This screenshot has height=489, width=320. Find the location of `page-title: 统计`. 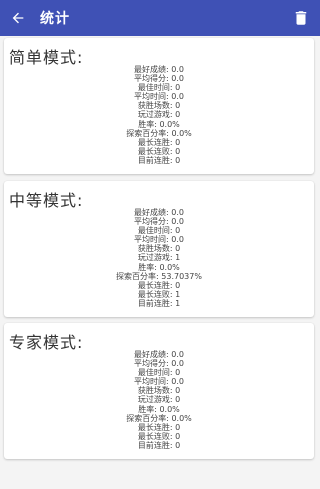

page-title: 统计 is located at coordinates (55, 19).